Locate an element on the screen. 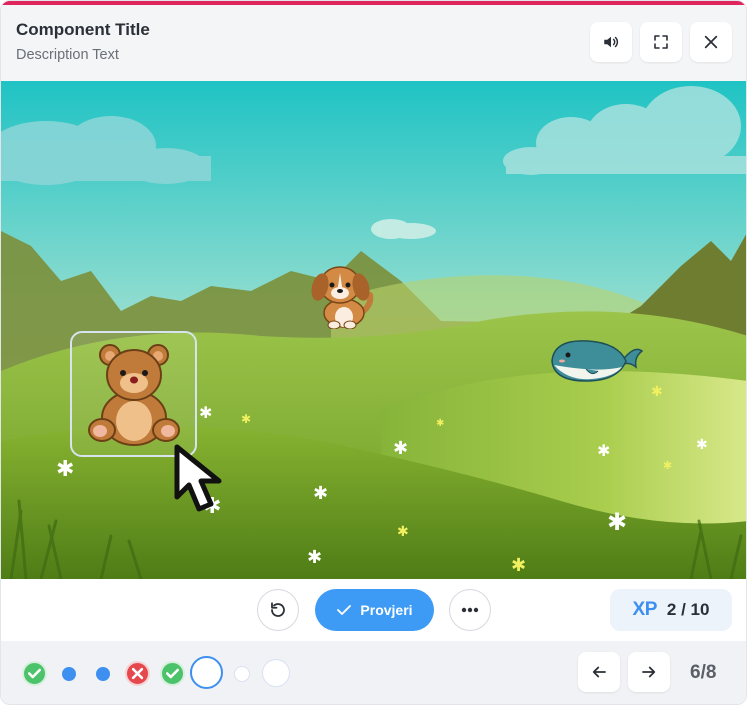 The height and width of the screenshot is (705, 747). check-button-label: Provjeri is located at coordinates (386, 610).